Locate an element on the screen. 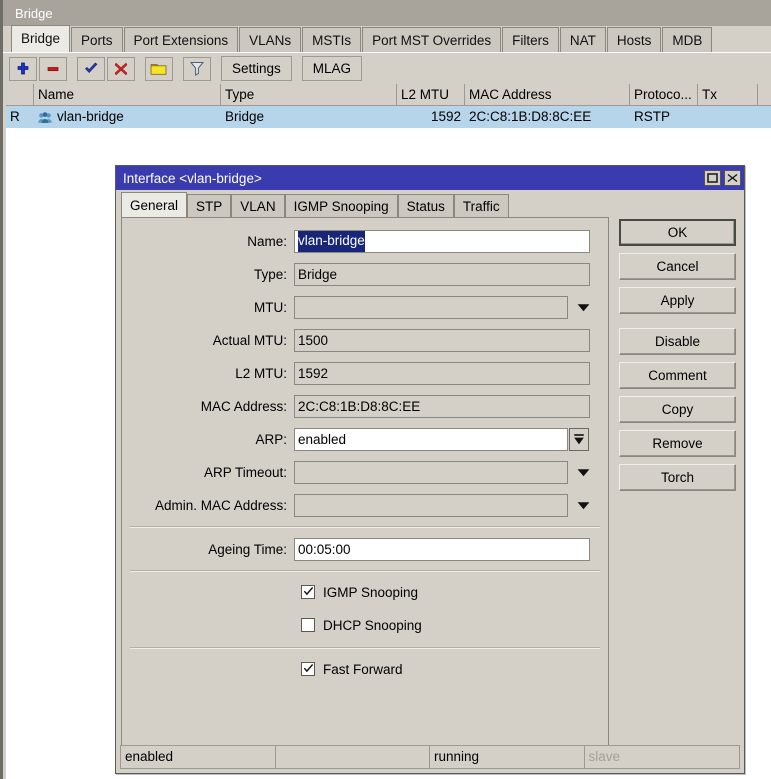  field-row-admin-mac-address: Admin. MAC Address: is located at coordinates (365, 505).